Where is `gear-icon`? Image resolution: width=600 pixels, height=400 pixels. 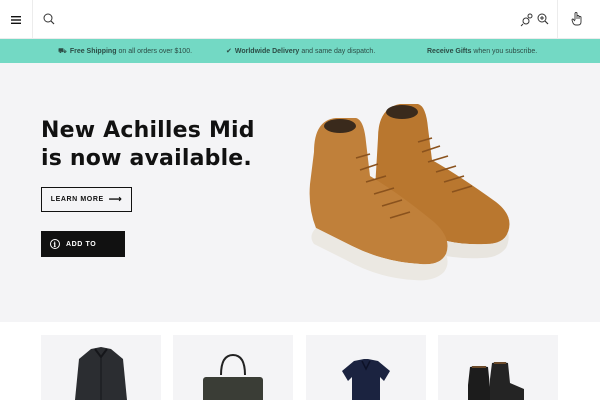
gear-icon is located at coordinates (527, 19).